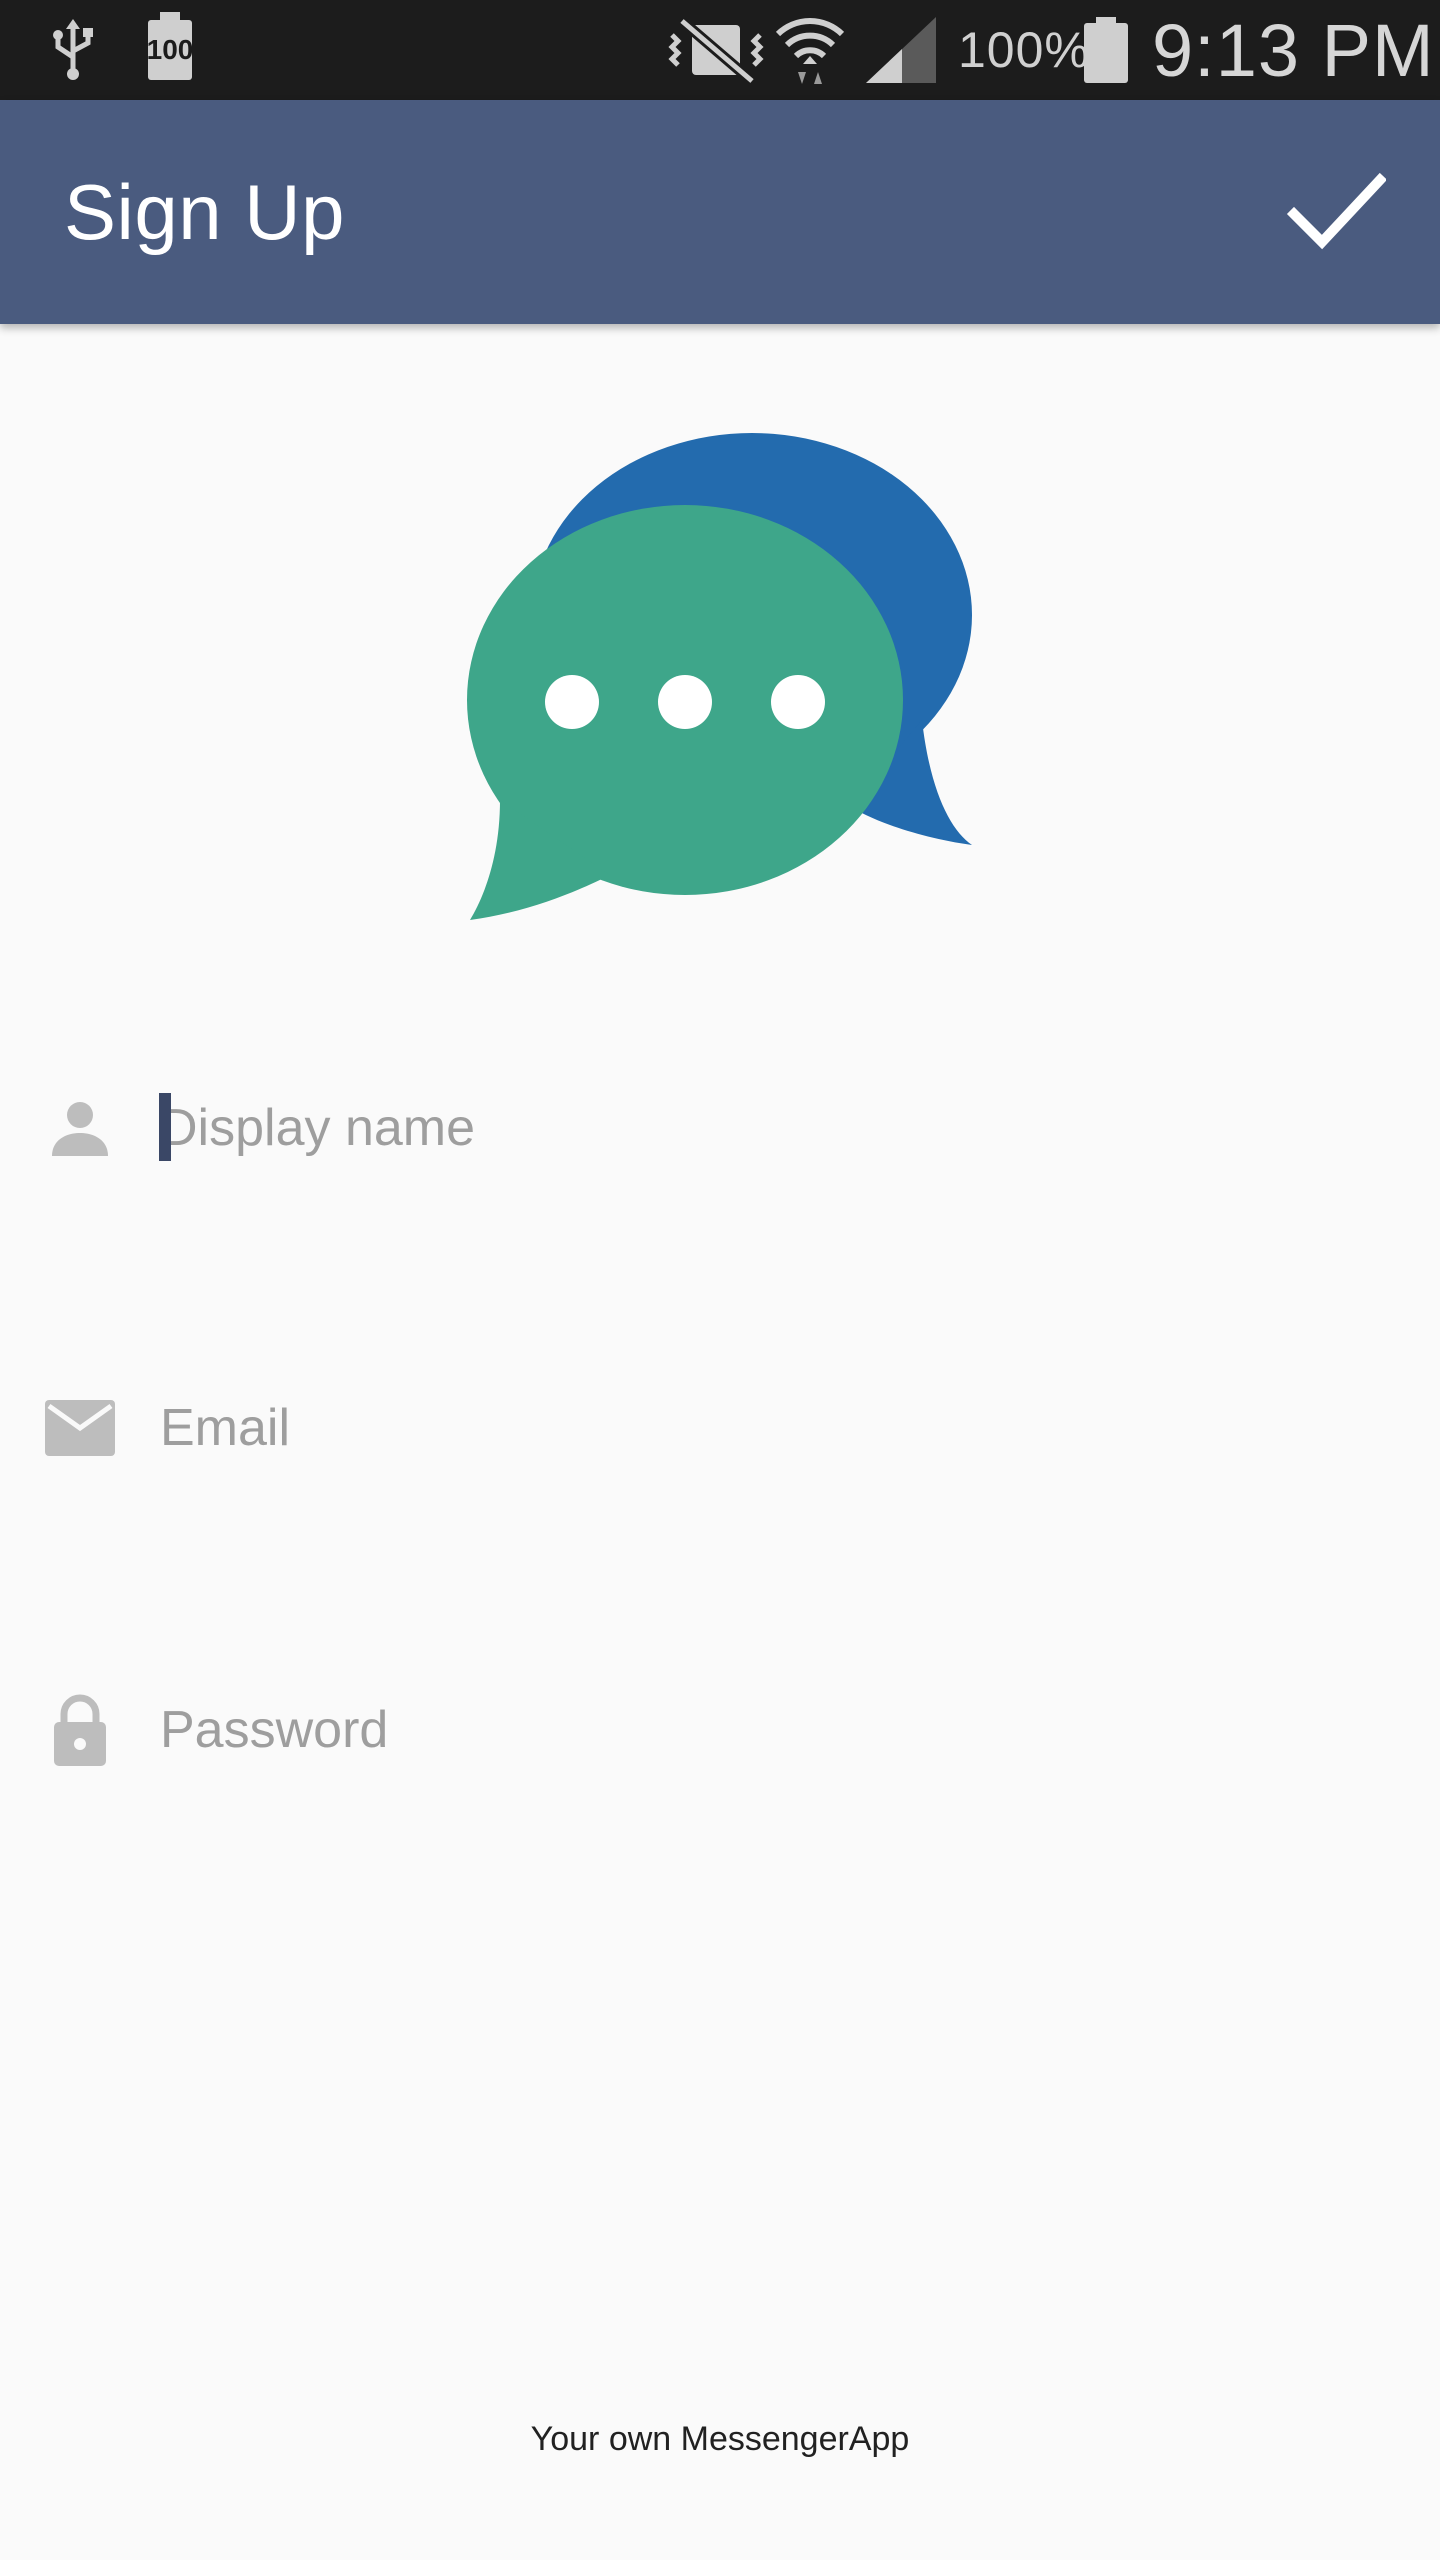 The height and width of the screenshot is (2560, 1440). Describe the element at coordinates (80, 1428) in the screenshot. I see `mail-icon` at that location.